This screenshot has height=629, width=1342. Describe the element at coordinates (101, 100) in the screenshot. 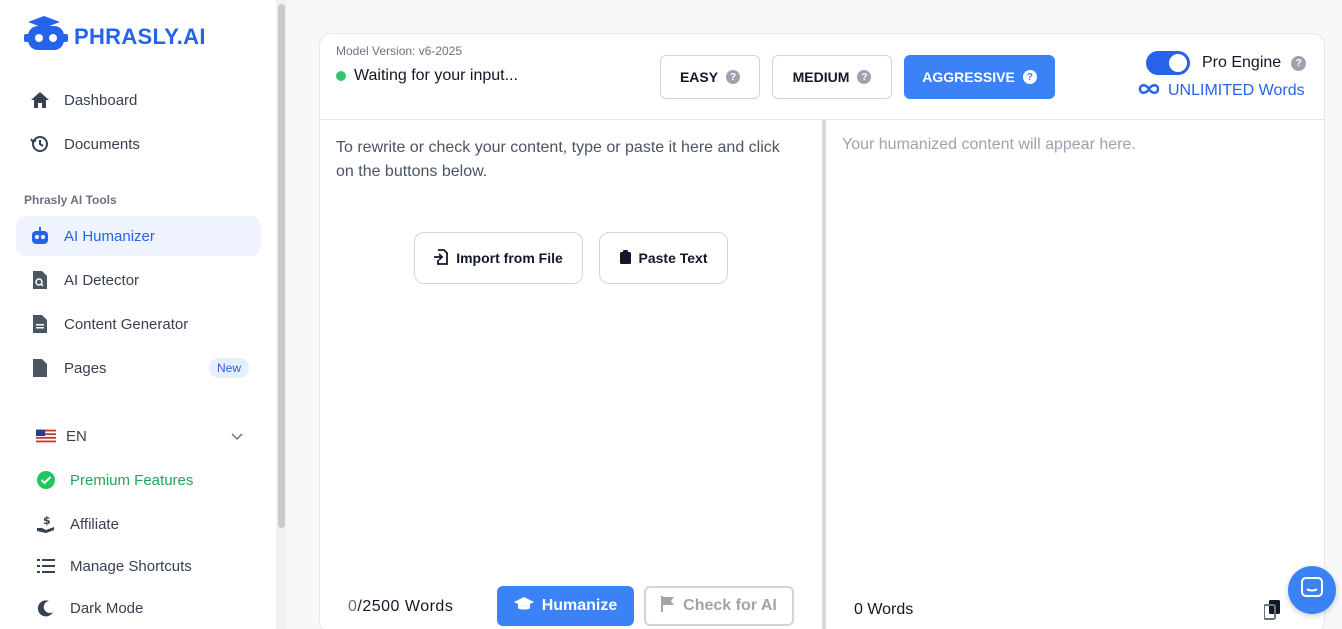

I see `sidebar-item-label: Dashboard` at that location.